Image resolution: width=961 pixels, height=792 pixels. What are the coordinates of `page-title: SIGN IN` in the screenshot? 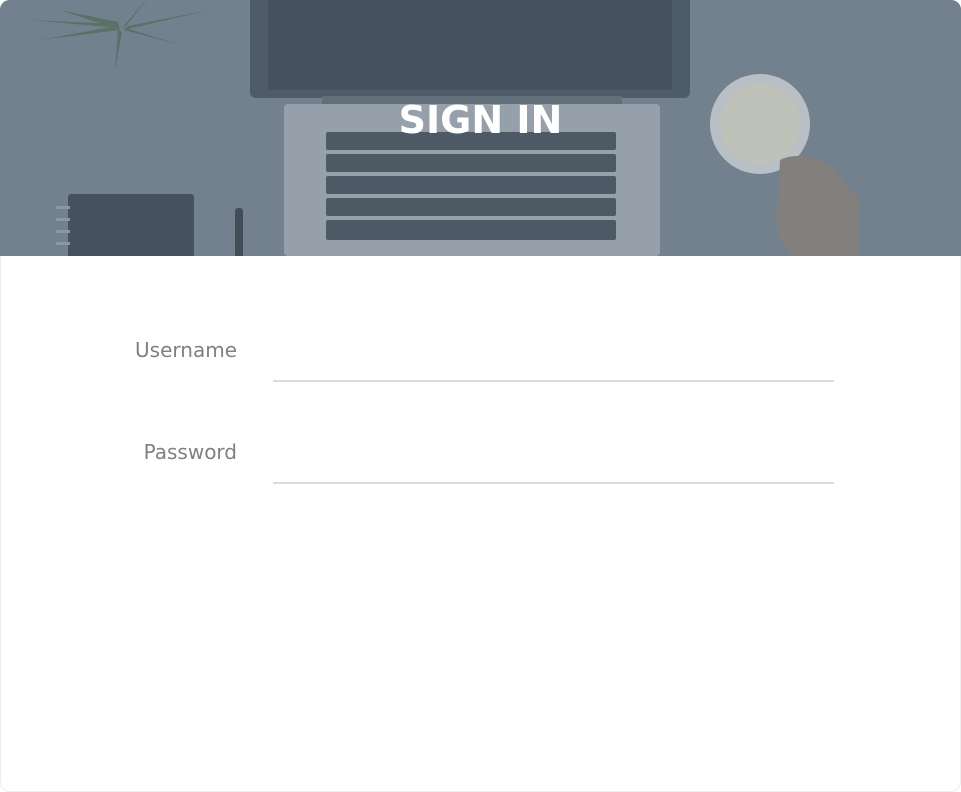 It's located at (480, 120).